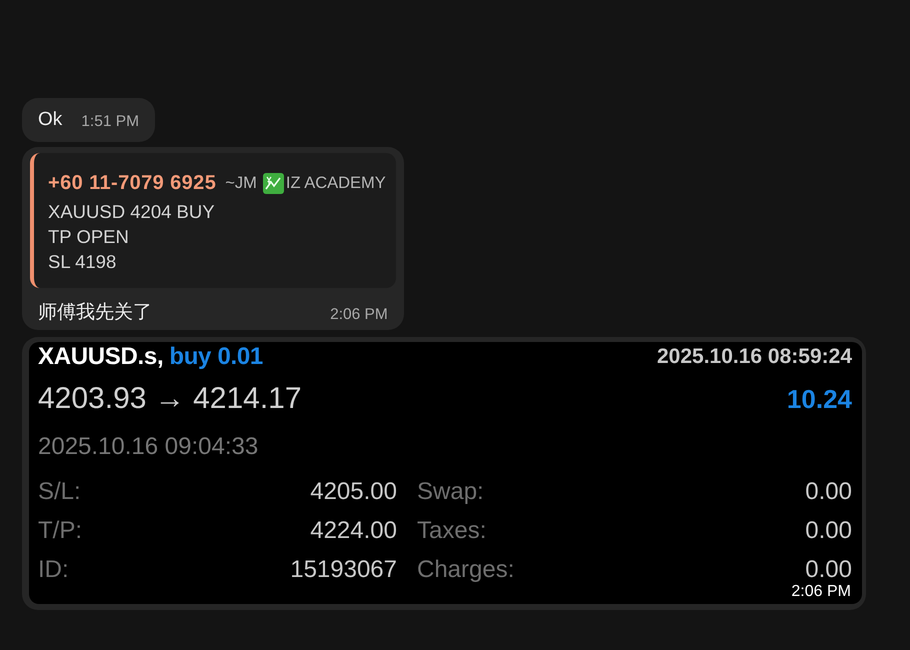 This screenshot has height=650, width=910. Describe the element at coordinates (148, 447) in the screenshot. I see `close-time: 2025.10.16 09:04:33` at that location.